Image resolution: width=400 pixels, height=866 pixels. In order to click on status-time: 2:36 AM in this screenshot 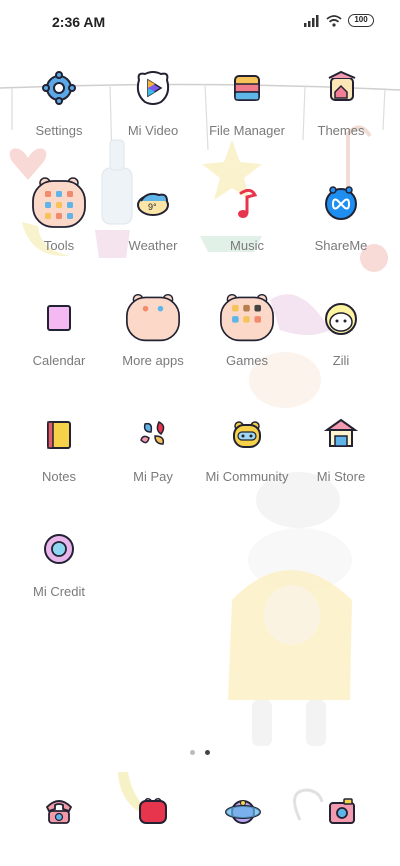, I will do `click(79, 22)`.